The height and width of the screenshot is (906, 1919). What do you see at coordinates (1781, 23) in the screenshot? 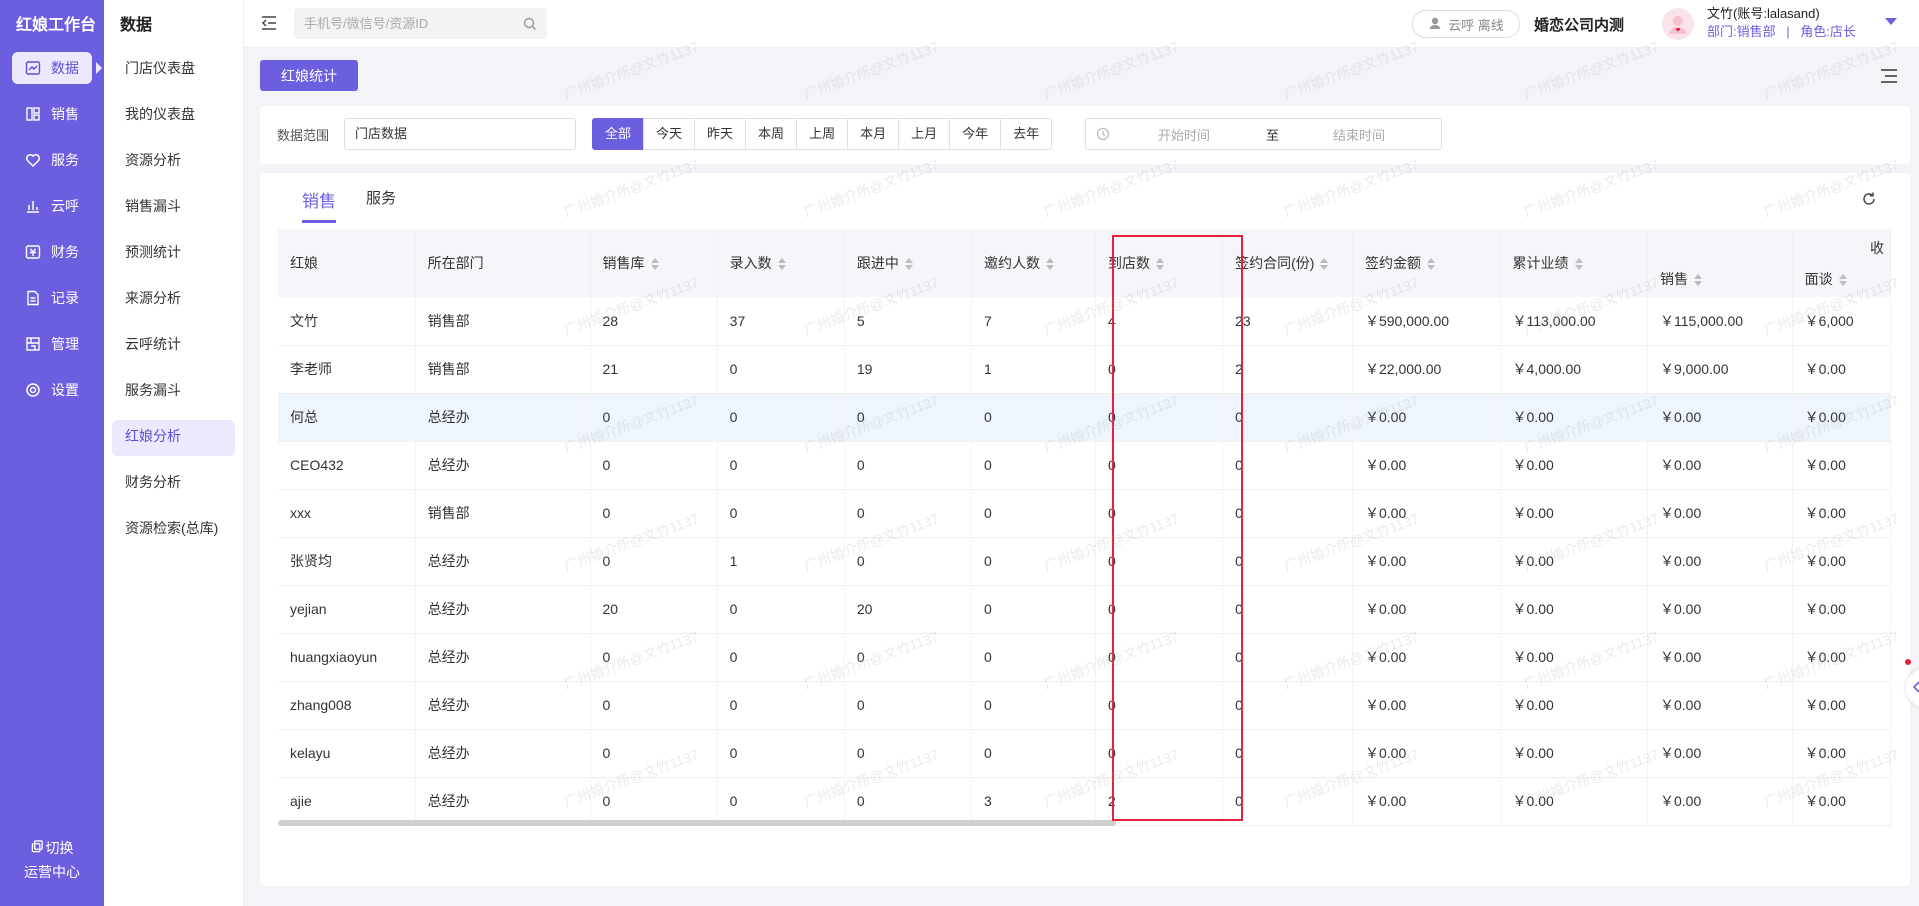
I see `user-info: 文竹(账号:lalasand) 部门:销售部 | 角色:店长` at bounding box center [1781, 23].